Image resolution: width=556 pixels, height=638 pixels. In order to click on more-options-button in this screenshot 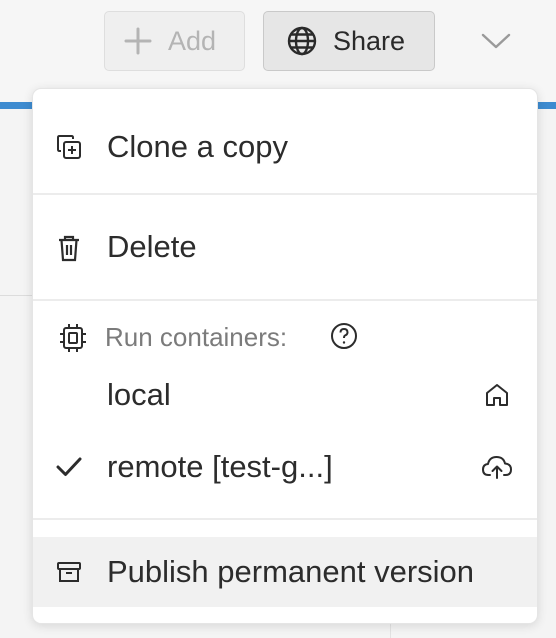, I will do `click(496, 41)`.